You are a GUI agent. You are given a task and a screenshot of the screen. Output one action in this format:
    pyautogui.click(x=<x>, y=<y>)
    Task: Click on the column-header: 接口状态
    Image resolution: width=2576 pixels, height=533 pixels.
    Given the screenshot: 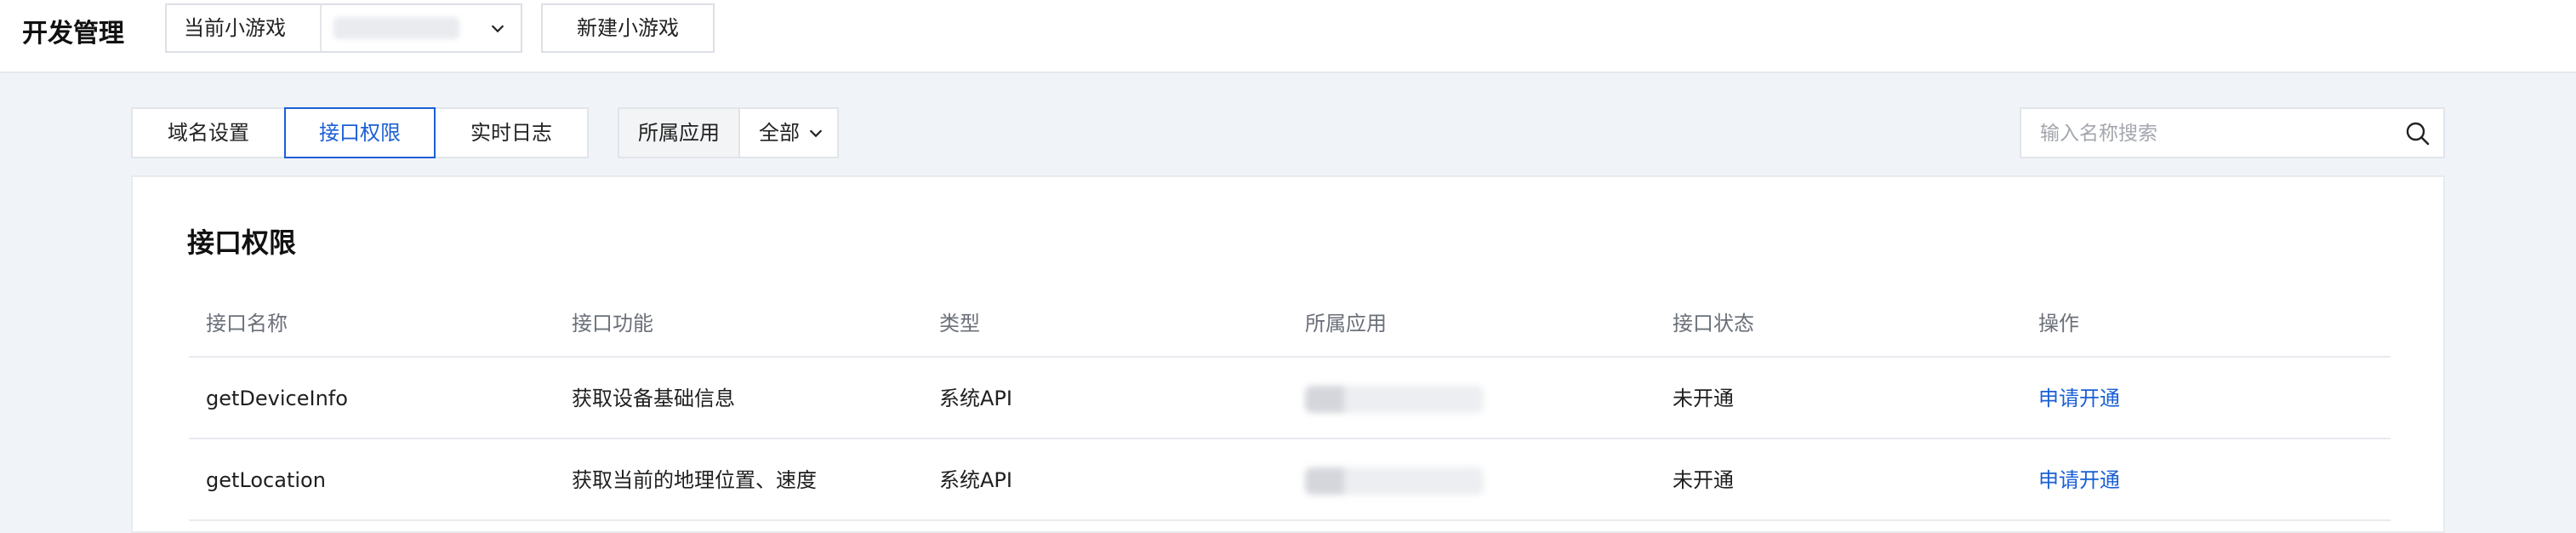 What is the action you would take?
    pyautogui.click(x=1714, y=324)
    